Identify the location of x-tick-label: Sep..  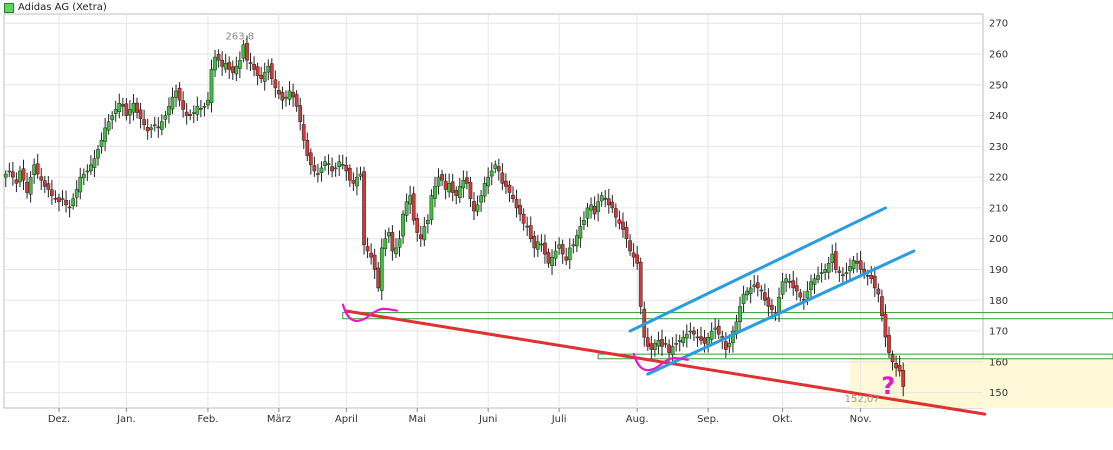
(708, 419).